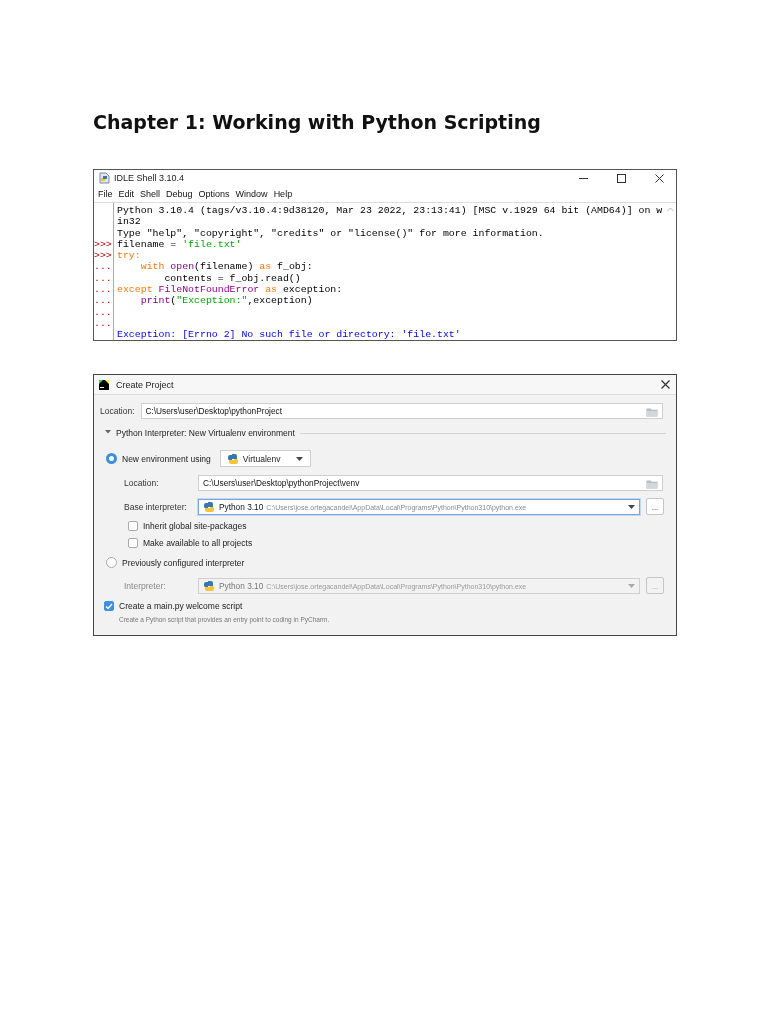 The height and width of the screenshot is (1024, 768). Describe the element at coordinates (214, 194) in the screenshot. I see `menu-item: Options` at that location.